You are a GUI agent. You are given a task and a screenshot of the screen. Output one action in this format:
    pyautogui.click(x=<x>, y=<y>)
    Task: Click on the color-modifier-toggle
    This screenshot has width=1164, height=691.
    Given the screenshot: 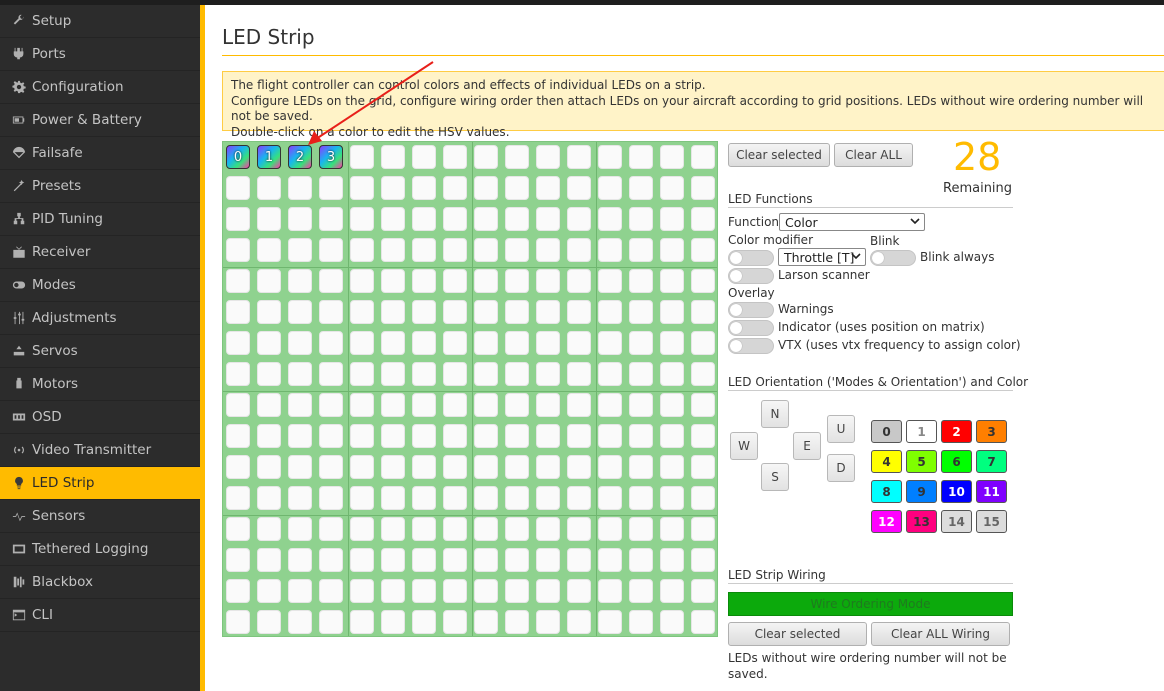 What is the action you would take?
    pyautogui.click(x=751, y=258)
    